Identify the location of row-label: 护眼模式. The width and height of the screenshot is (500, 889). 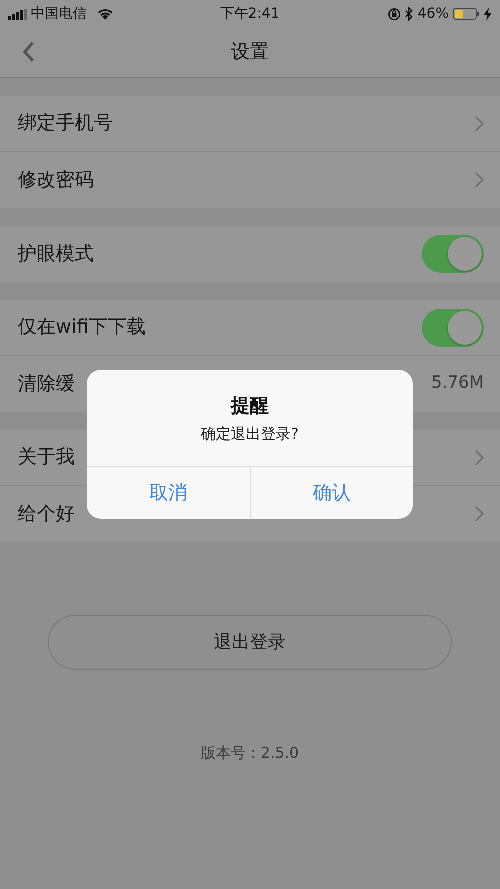
(56, 254).